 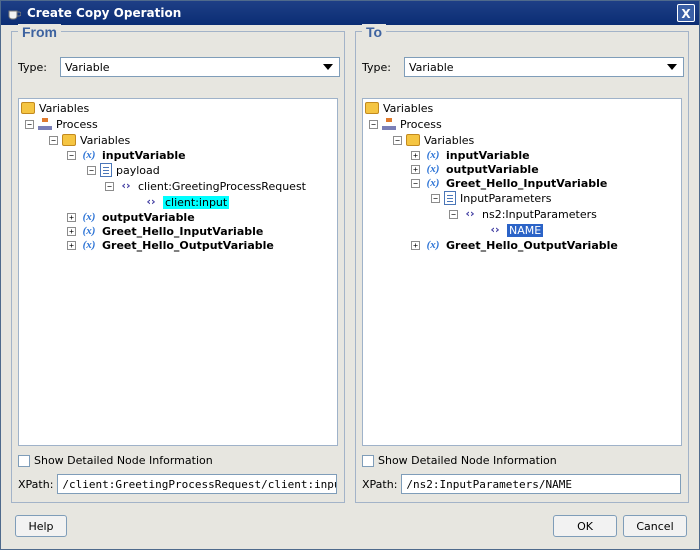 What do you see at coordinates (541, 484) in the screenshot?
I see `to-xpath-input: /ns2:InputParameters/NAME` at bounding box center [541, 484].